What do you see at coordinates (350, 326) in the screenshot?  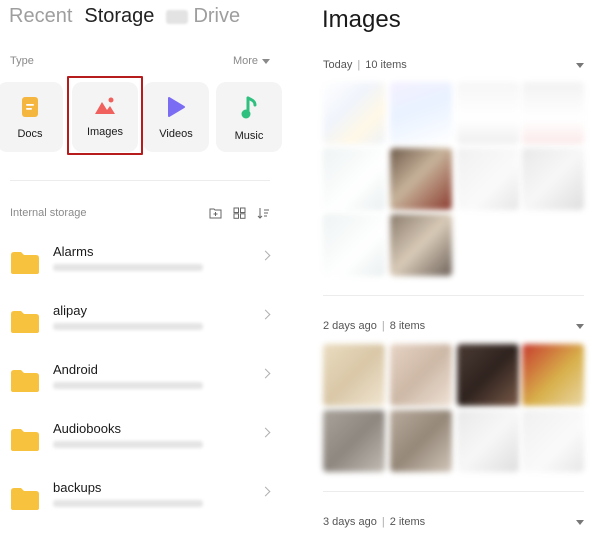 I see `section-date: 2 days ago` at bounding box center [350, 326].